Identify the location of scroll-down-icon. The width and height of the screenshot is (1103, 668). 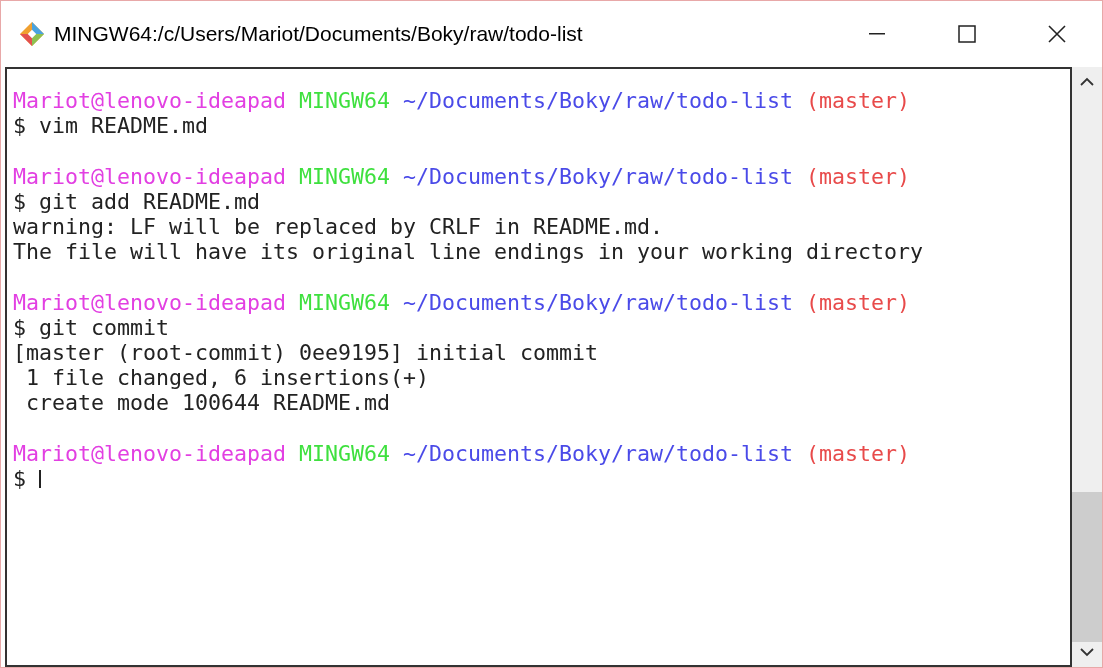
(1087, 652).